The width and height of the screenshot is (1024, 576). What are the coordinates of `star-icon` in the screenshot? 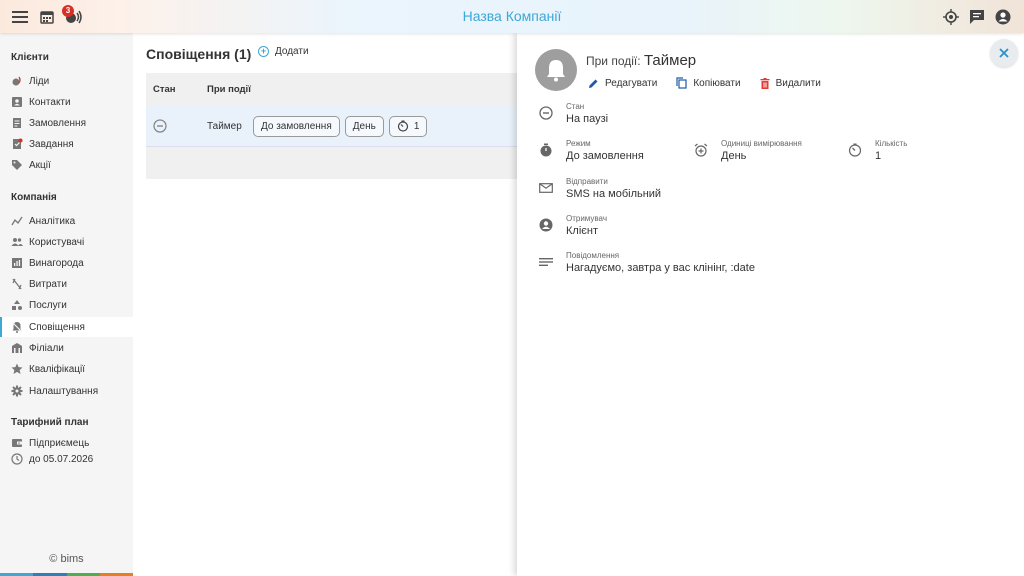 It's located at (17, 369).